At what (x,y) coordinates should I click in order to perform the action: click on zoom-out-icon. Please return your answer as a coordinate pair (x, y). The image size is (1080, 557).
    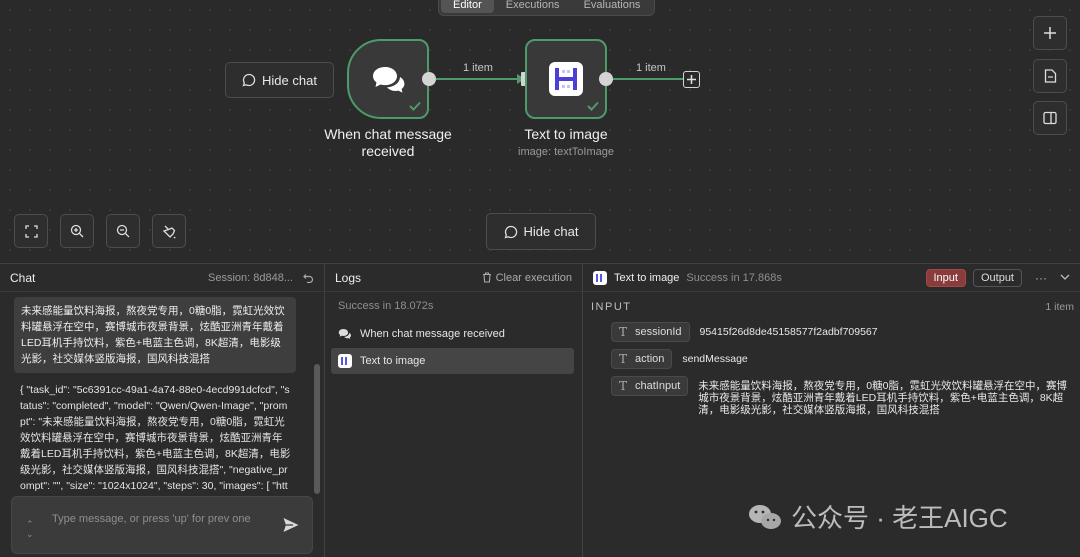
    Looking at the image, I should click on (123, 231).